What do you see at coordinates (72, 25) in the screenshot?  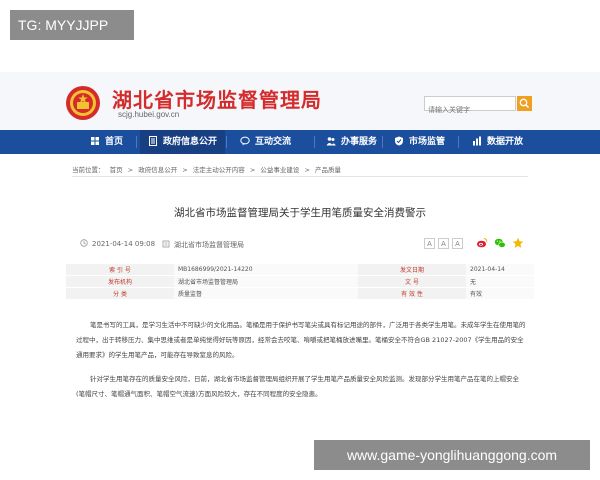 I see `watermark-tag: TG: MYYJJPP` at bounding box center [72, 25].